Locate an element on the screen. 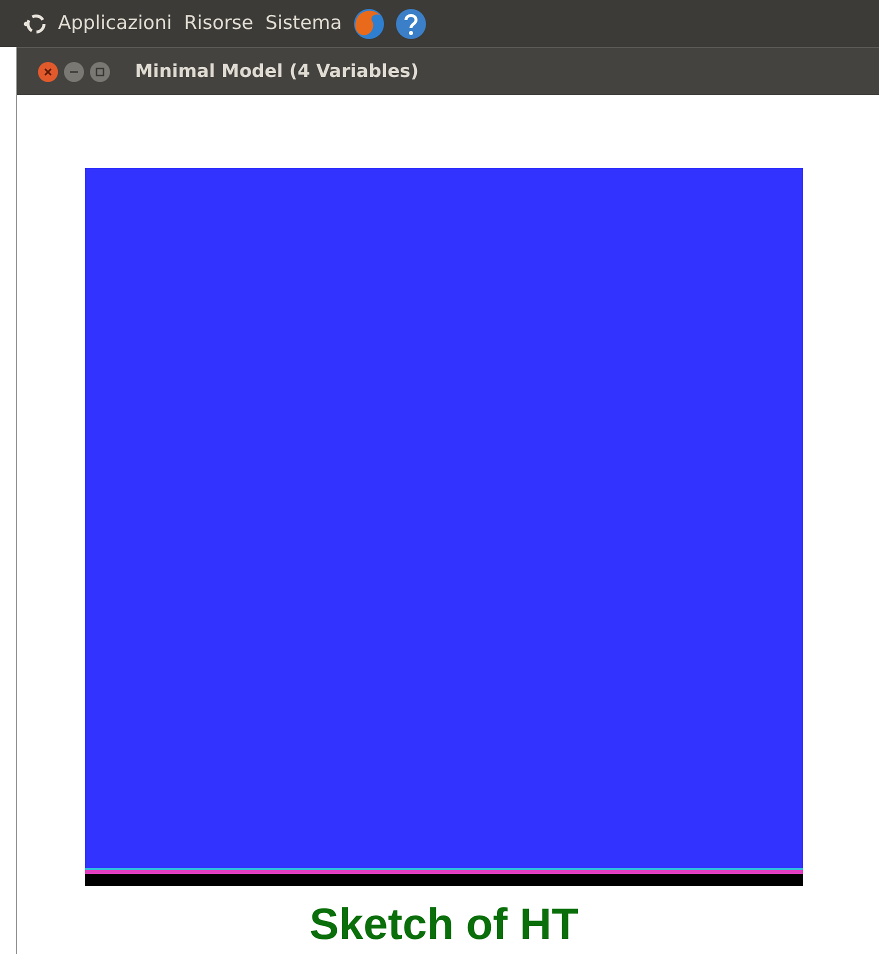 This screenshot has height=954, width=879. window-title: Minimal Model (4 Variables) is located at coordinates (277, 72).